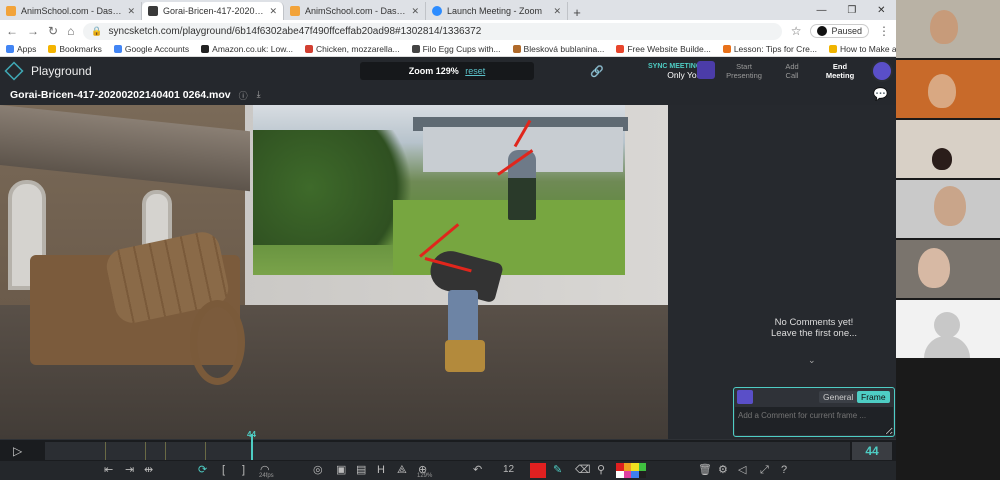 This screenshot has height=480, width=1000. What do you see at coordinates (14, 71) in the screenshot?
I see `syncsketch-logo-icon` at bounding box center [14, 71].